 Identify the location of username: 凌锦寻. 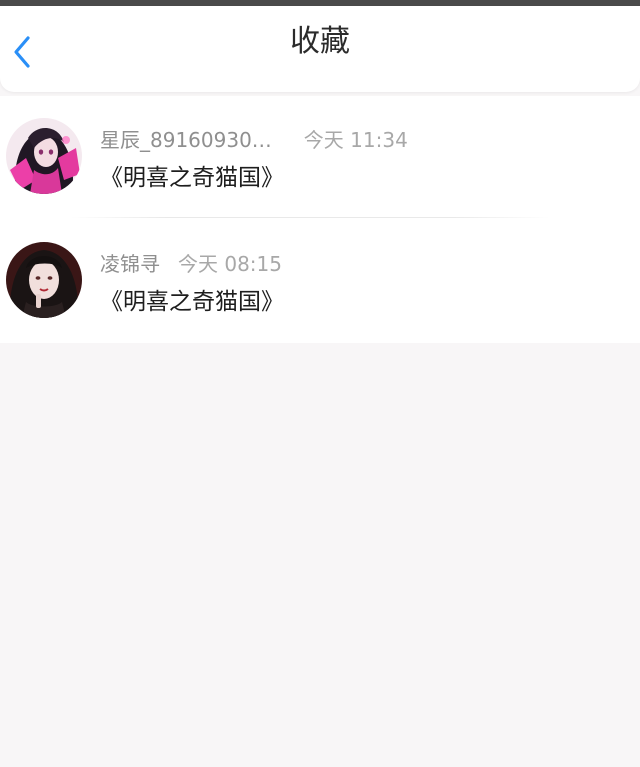
(130, 262).